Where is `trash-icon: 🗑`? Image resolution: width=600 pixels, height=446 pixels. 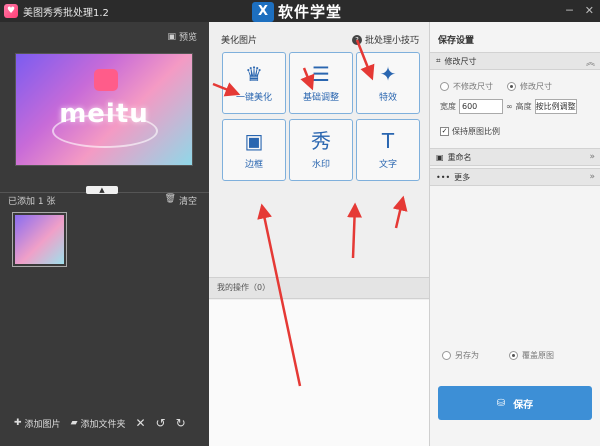
trash-icon: 🗑 is located at coordinates (170, 199).